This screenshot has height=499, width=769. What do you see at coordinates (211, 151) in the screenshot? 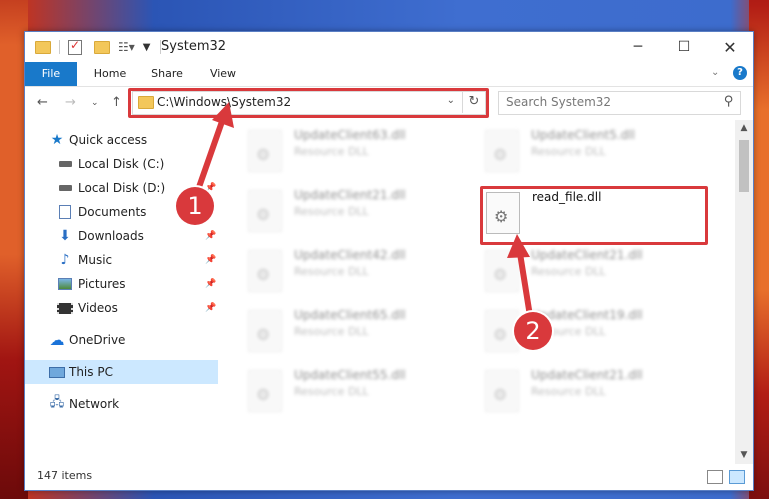
I see `arrow-1-line` at bounding box center [211, 151].